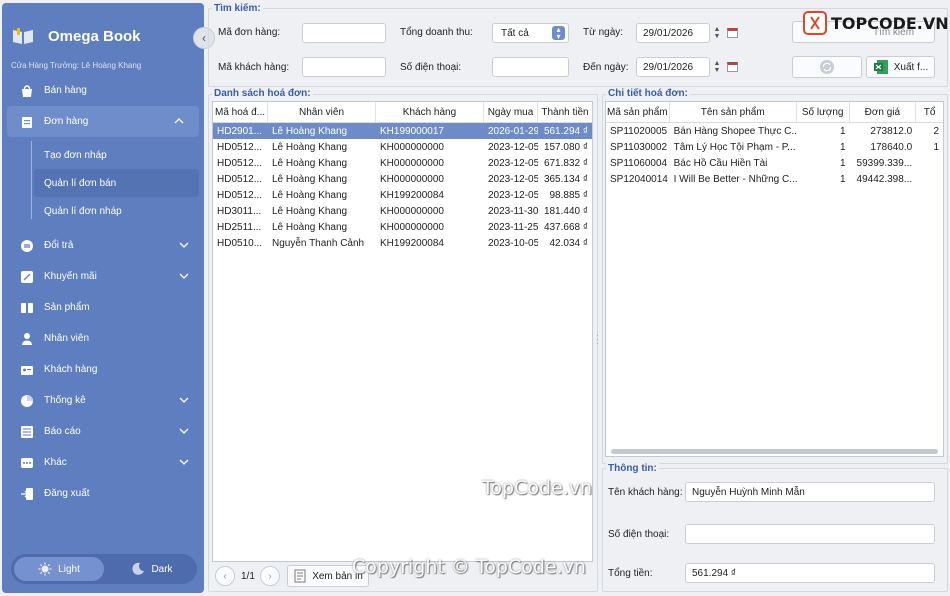 Image resolution: width=950 pixels, height=596 pixels. What do you see at coordinates (270, 576) in the screenshot?
I see `next-page-button: ›` at bounding box center [270, 576].